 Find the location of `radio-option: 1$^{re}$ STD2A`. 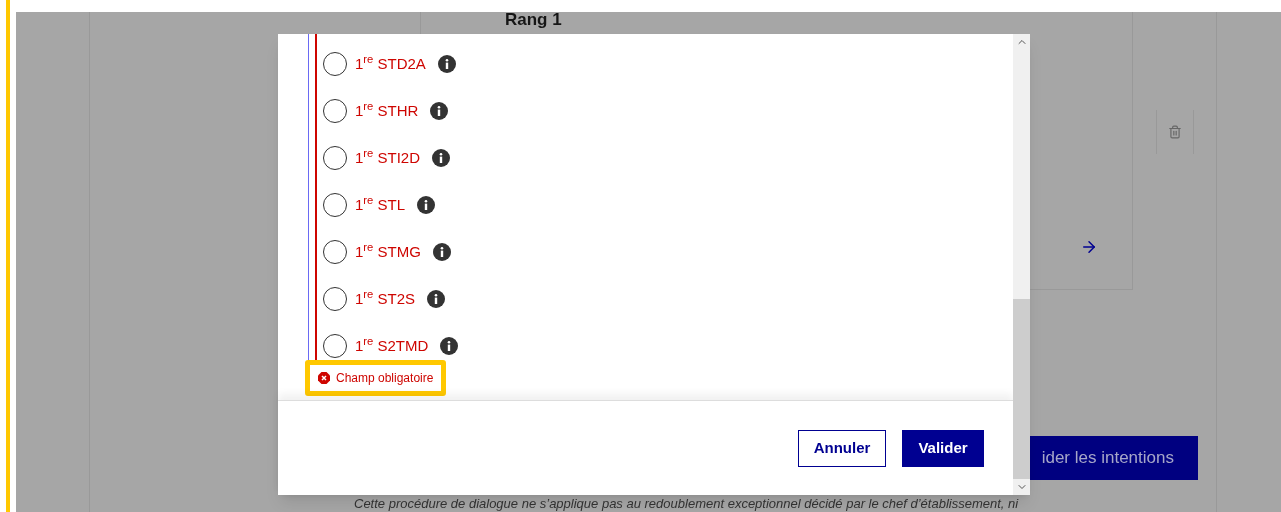

radio-option: 1$^{re}$ STD2A is located at coordinates (391, 64).